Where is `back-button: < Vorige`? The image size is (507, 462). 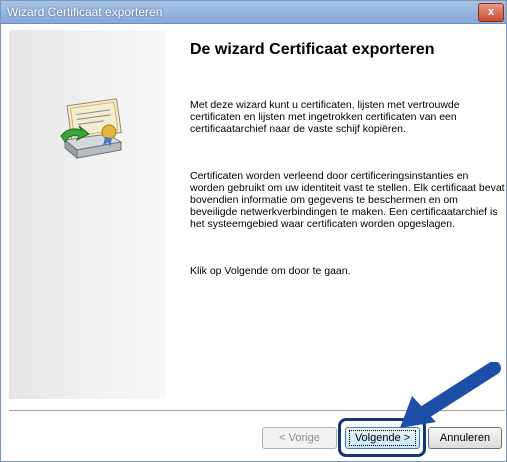 back-button: < Vorige is located at coordinates (299, 438).